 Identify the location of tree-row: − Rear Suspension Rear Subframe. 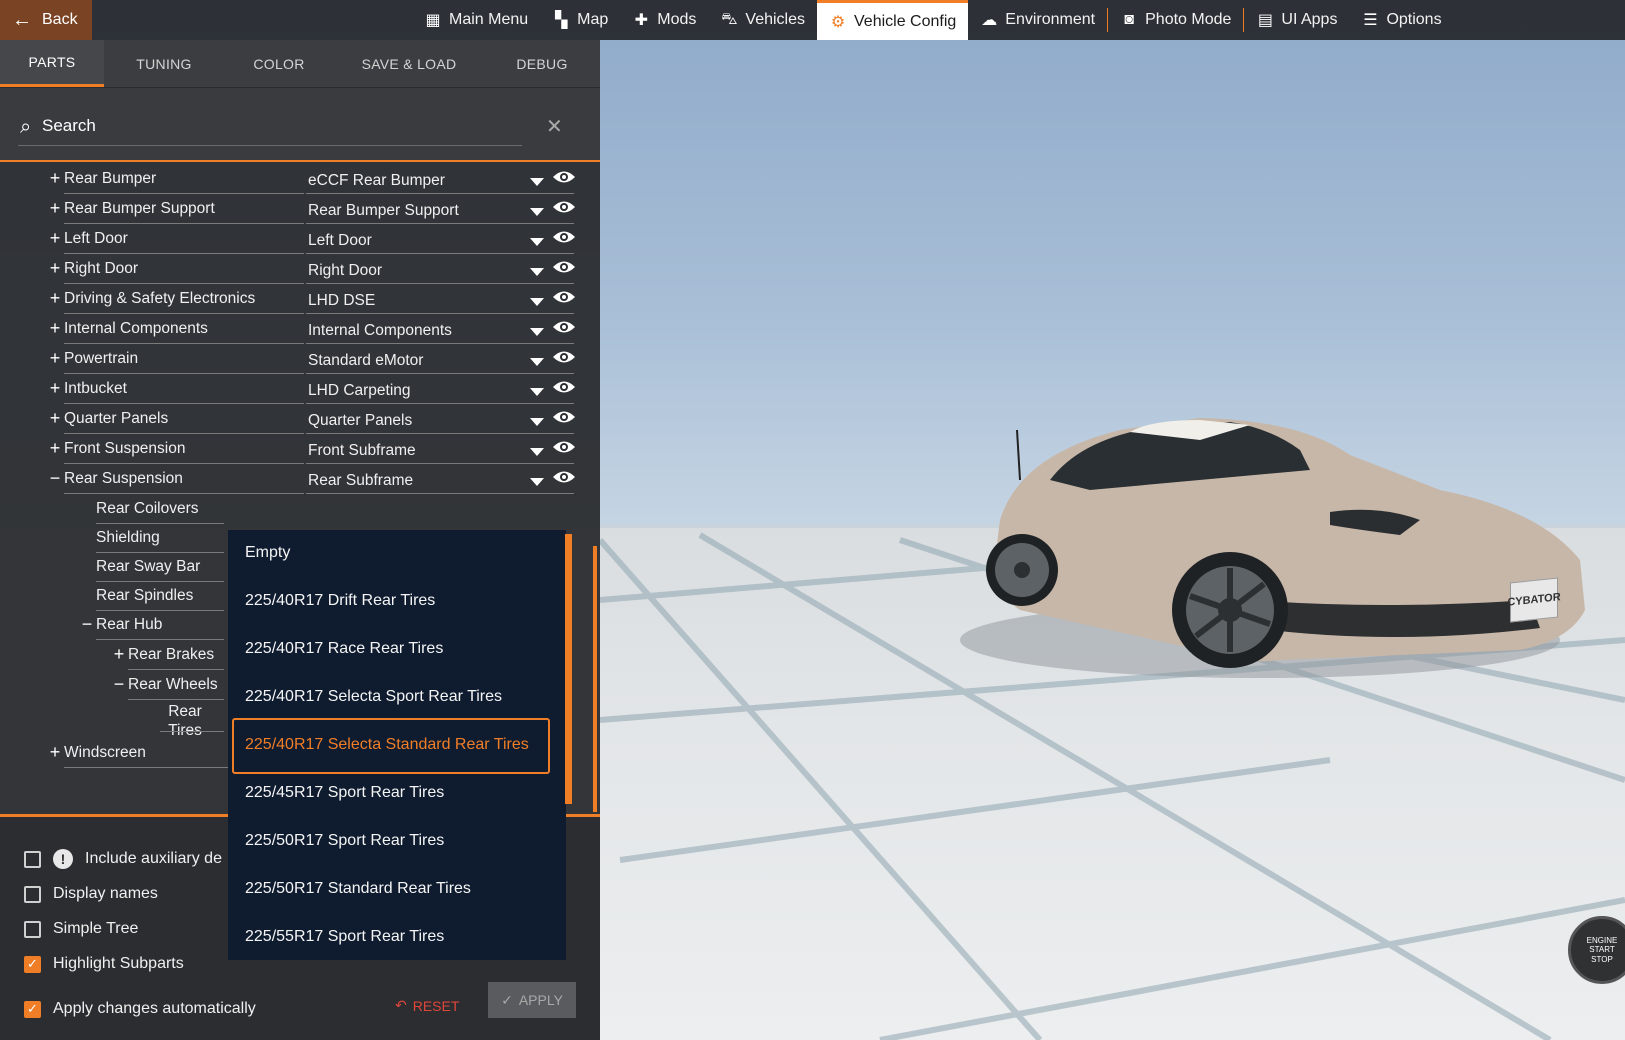
(300, 479).